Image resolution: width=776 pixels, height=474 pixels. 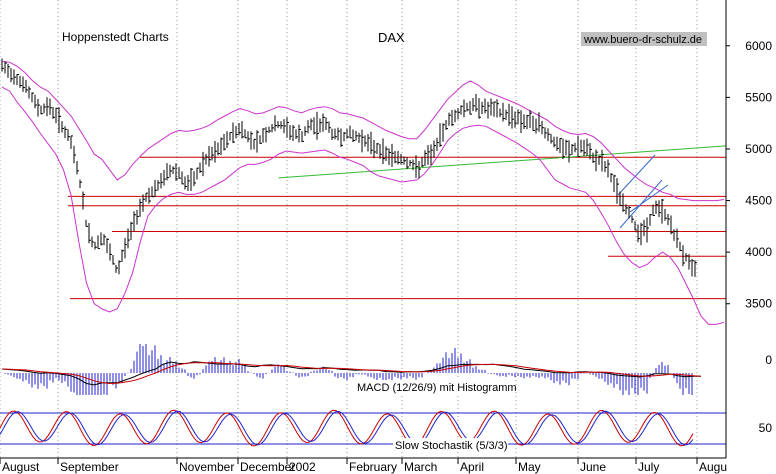 What do you see at coordinates (363, 428) in the screenshot?
I see `stochastic-panel` at bounding box center [363, 428].